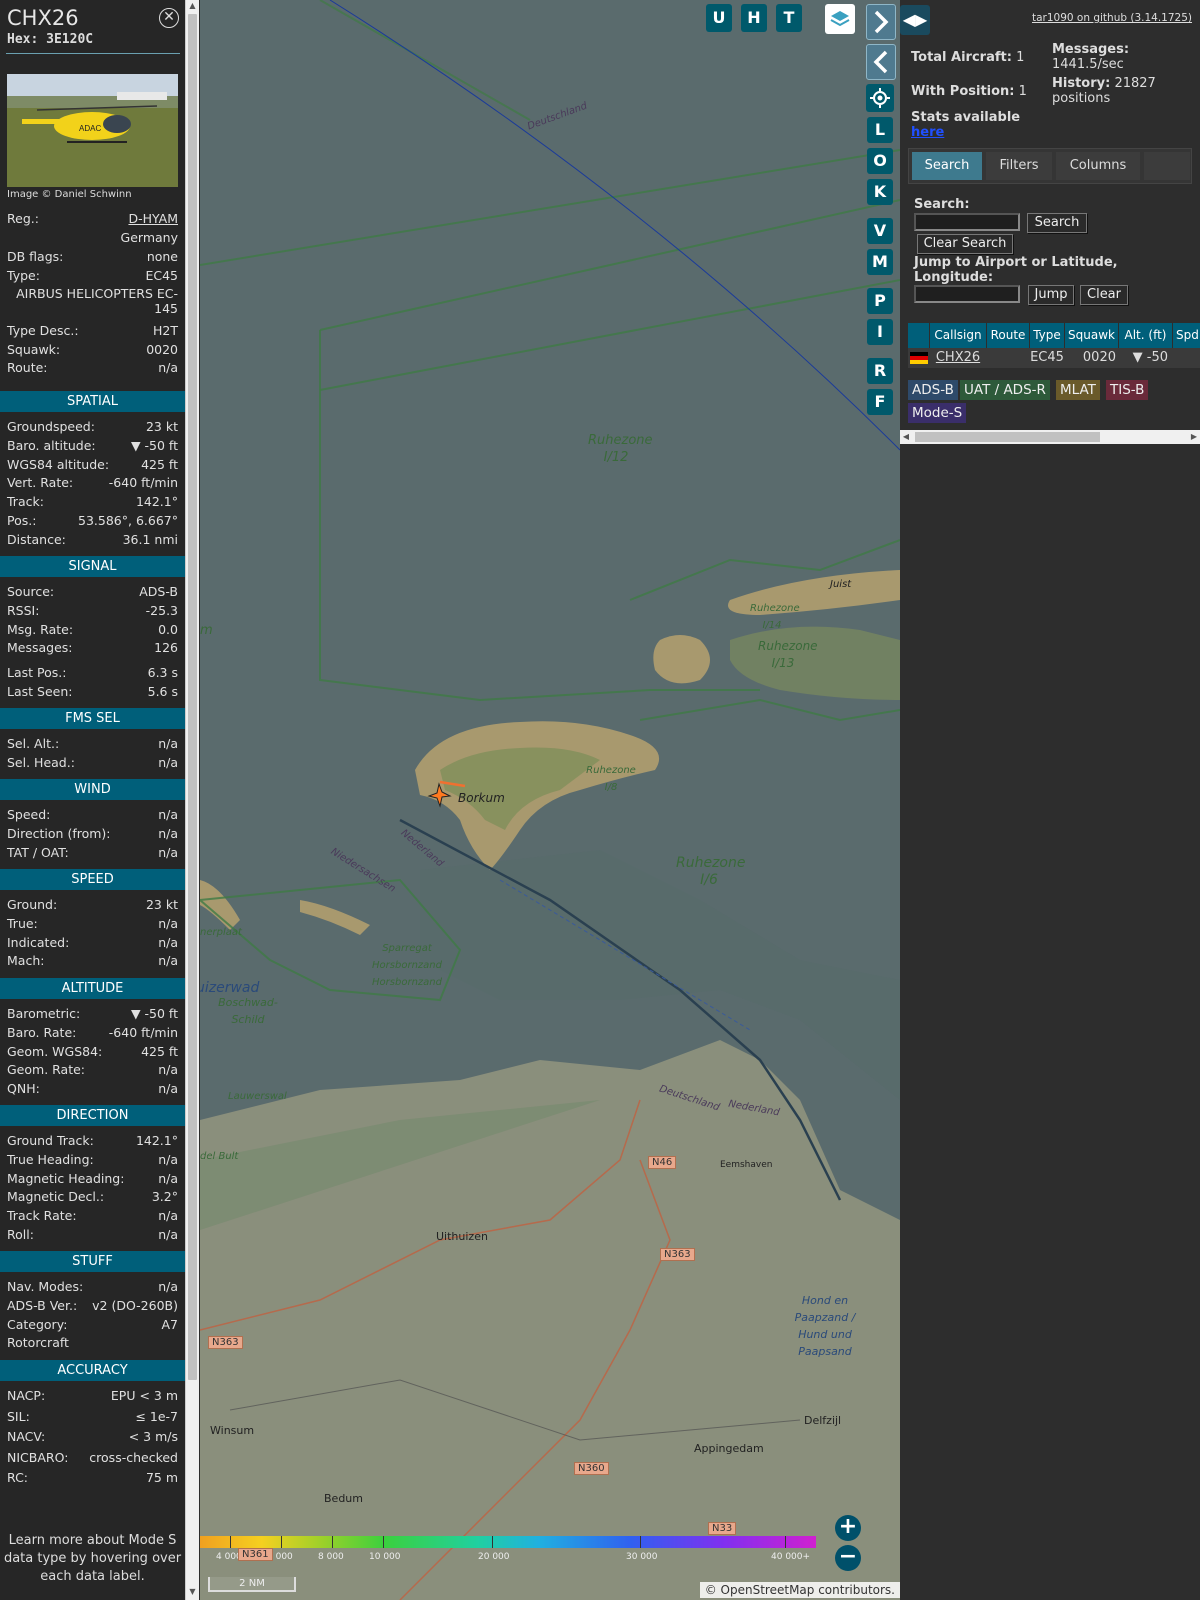 This screenshot has width=1200, height=1600. What do you see at coordinates (880, 301) in the screenshot?
I see `map-toggle-button-p: P` at bounding box center [880, 301].